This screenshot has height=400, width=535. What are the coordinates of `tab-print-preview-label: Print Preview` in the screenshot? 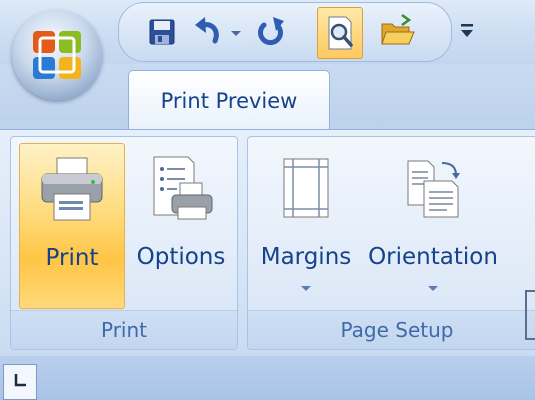 It's located at (229, 101).